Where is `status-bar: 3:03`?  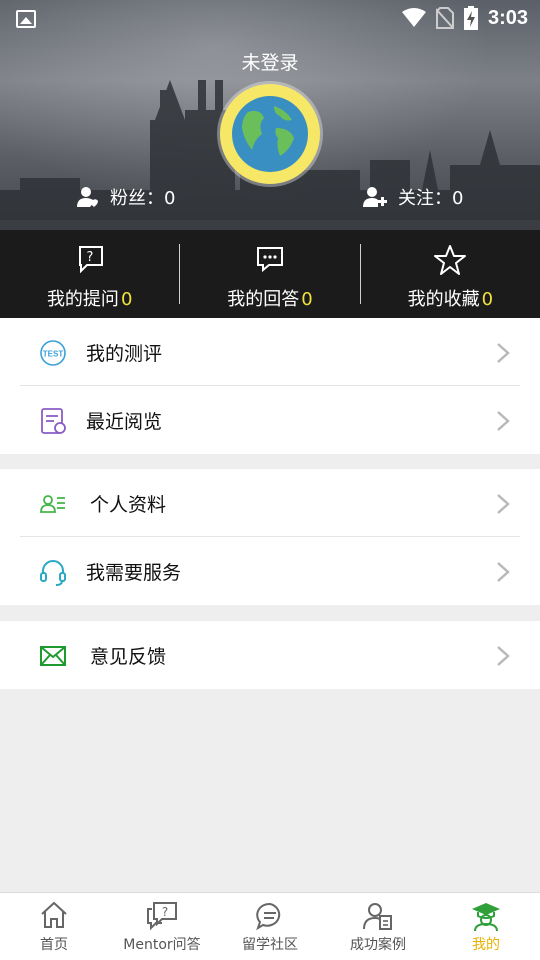
status-bar: 3:03 is located at coordinates (270, 19).